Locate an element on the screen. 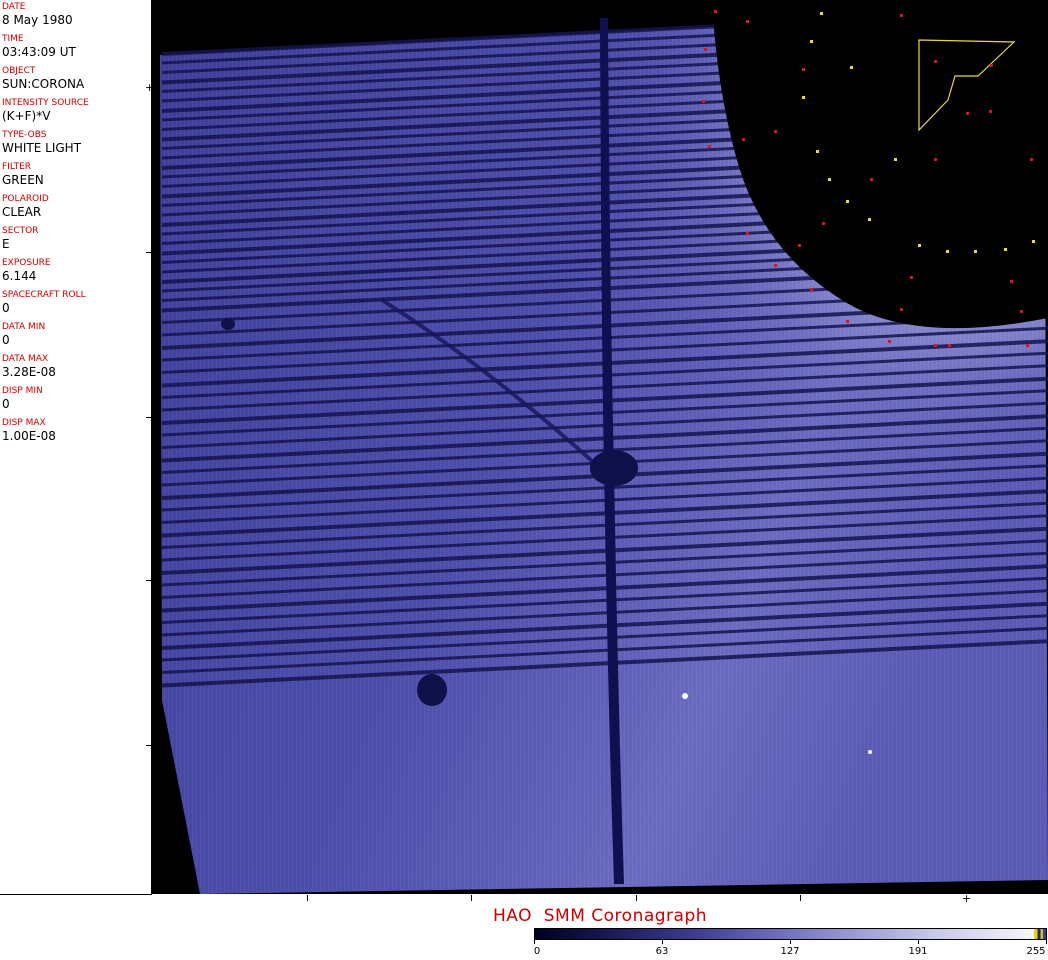  field-sector: SECTOR E is located at coordinates (20, 238).